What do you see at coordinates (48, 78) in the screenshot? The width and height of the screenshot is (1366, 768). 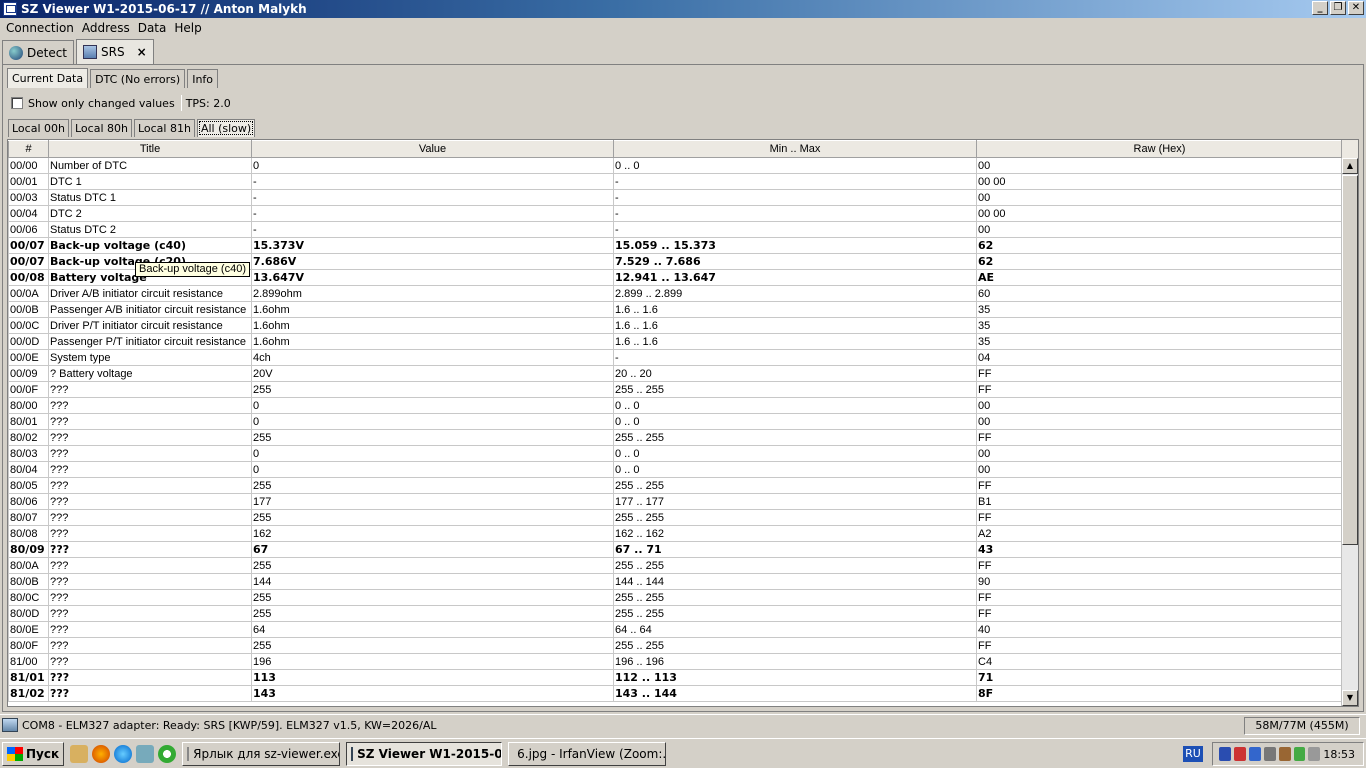 I see `tab-current-data: Current Data` at bounding box center [48, 78].